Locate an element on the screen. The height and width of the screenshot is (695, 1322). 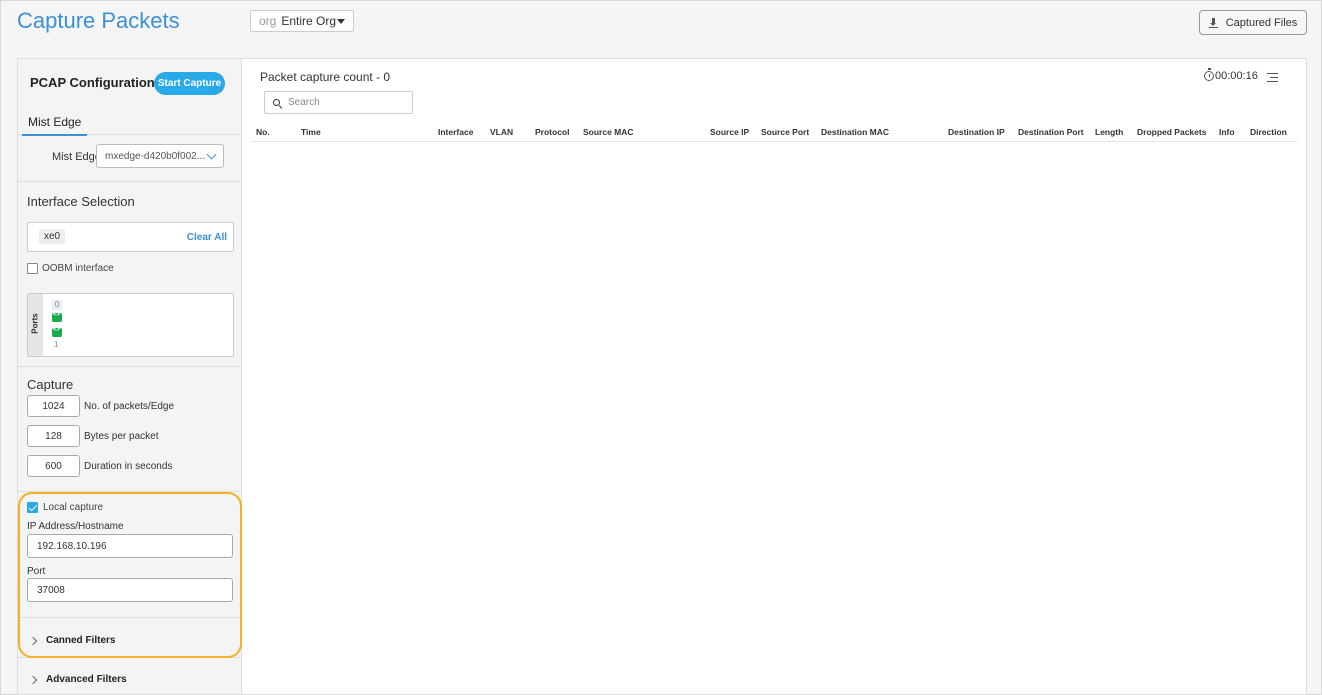
oobm-checkbox is located at coordinates (32, 268).